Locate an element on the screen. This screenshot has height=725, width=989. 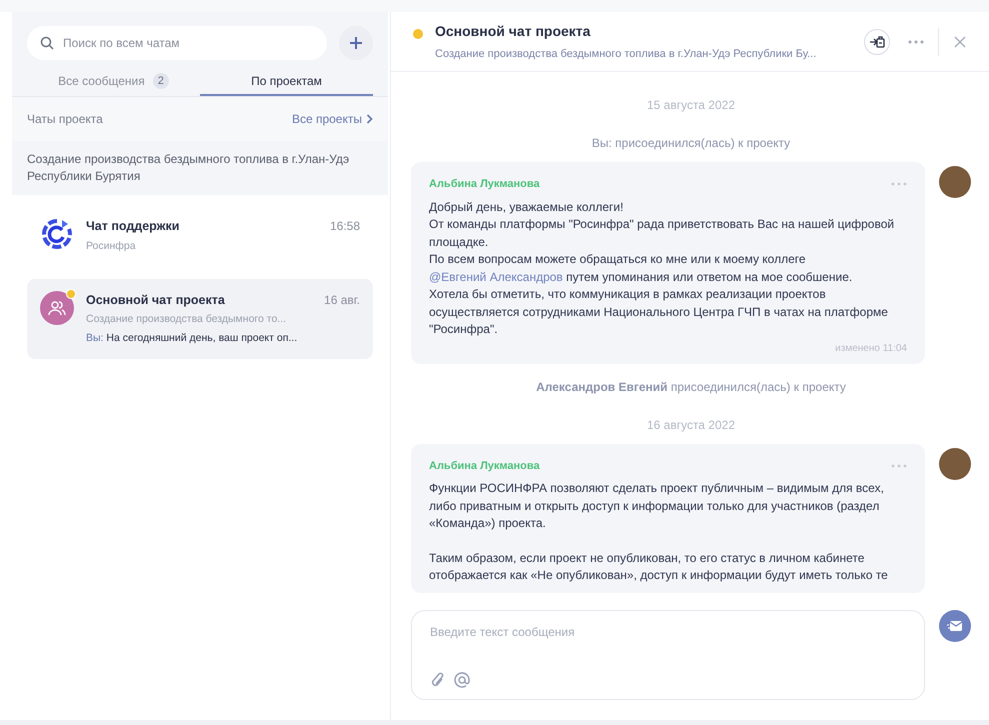
chat-subtitle: Росинфра is located at coordinates (111, 246).